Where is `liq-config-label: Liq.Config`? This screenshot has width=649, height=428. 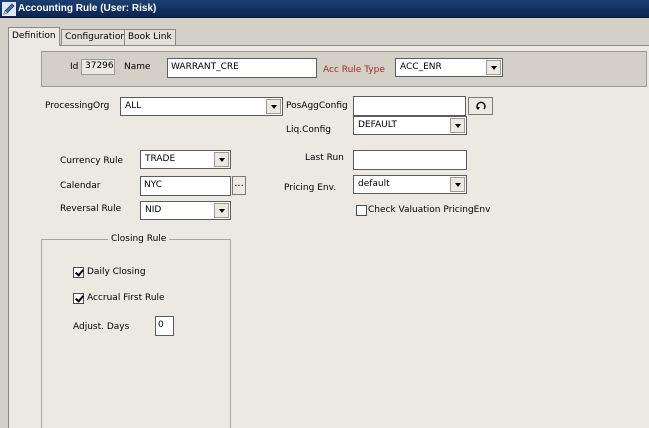
liq-config-label: Liq.Config is located at coordinates (308, 130).